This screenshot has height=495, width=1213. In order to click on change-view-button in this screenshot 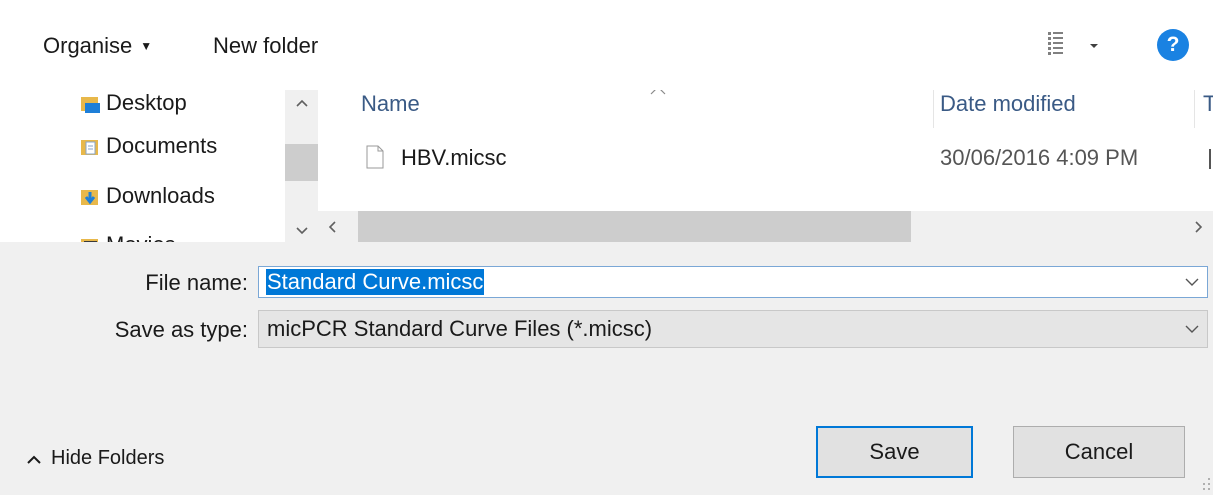, I will do `click(1073, 45)`.